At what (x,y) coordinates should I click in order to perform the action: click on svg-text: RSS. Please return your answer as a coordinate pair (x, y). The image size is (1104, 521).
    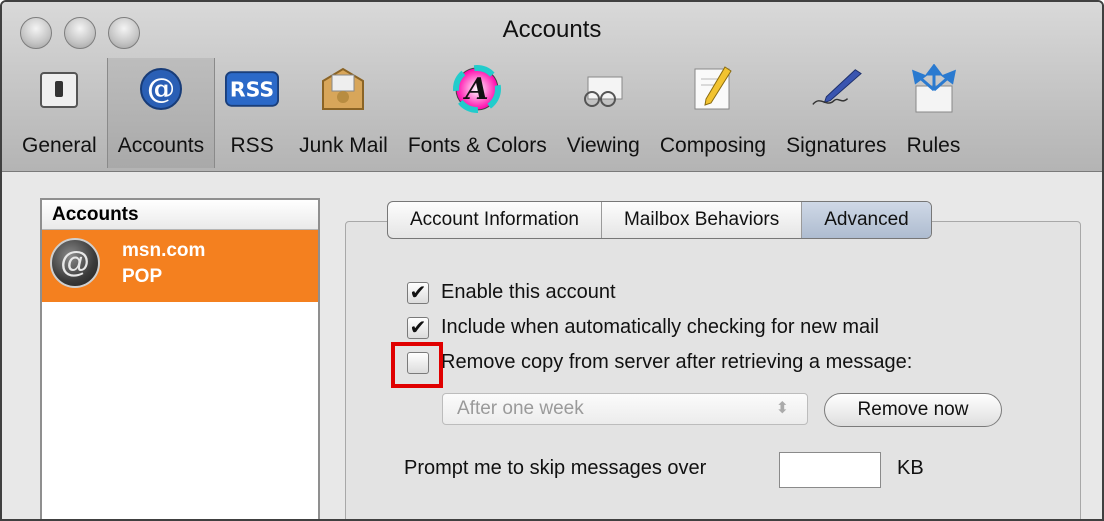
    Looking at the image, I should click on (252, 89).